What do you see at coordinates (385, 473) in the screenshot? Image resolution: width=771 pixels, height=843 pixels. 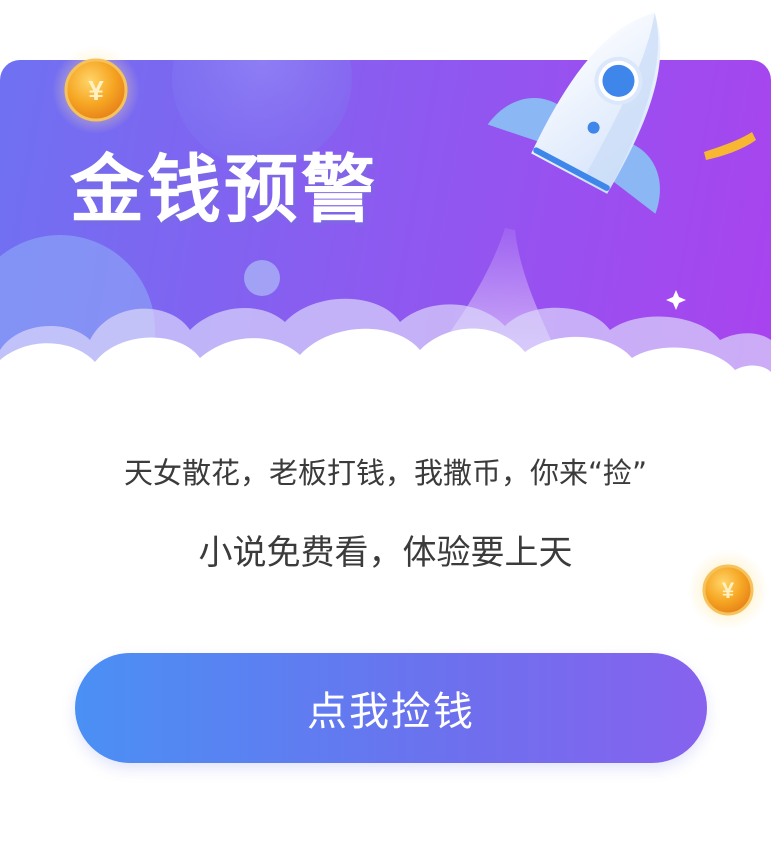 I see `promo-description: 天女散花，老板打钱，我撒币，你来“捡”` at bounding box center [385, 473].